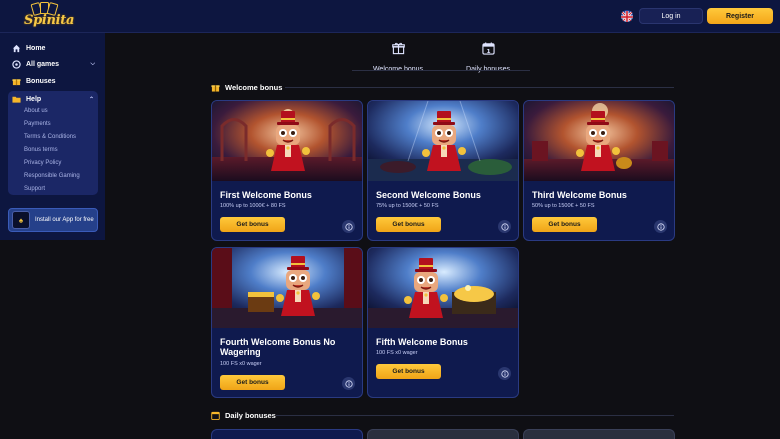  I want to click on bonus-card-title: Fifth Welcome Bonus, so click(422, 342).